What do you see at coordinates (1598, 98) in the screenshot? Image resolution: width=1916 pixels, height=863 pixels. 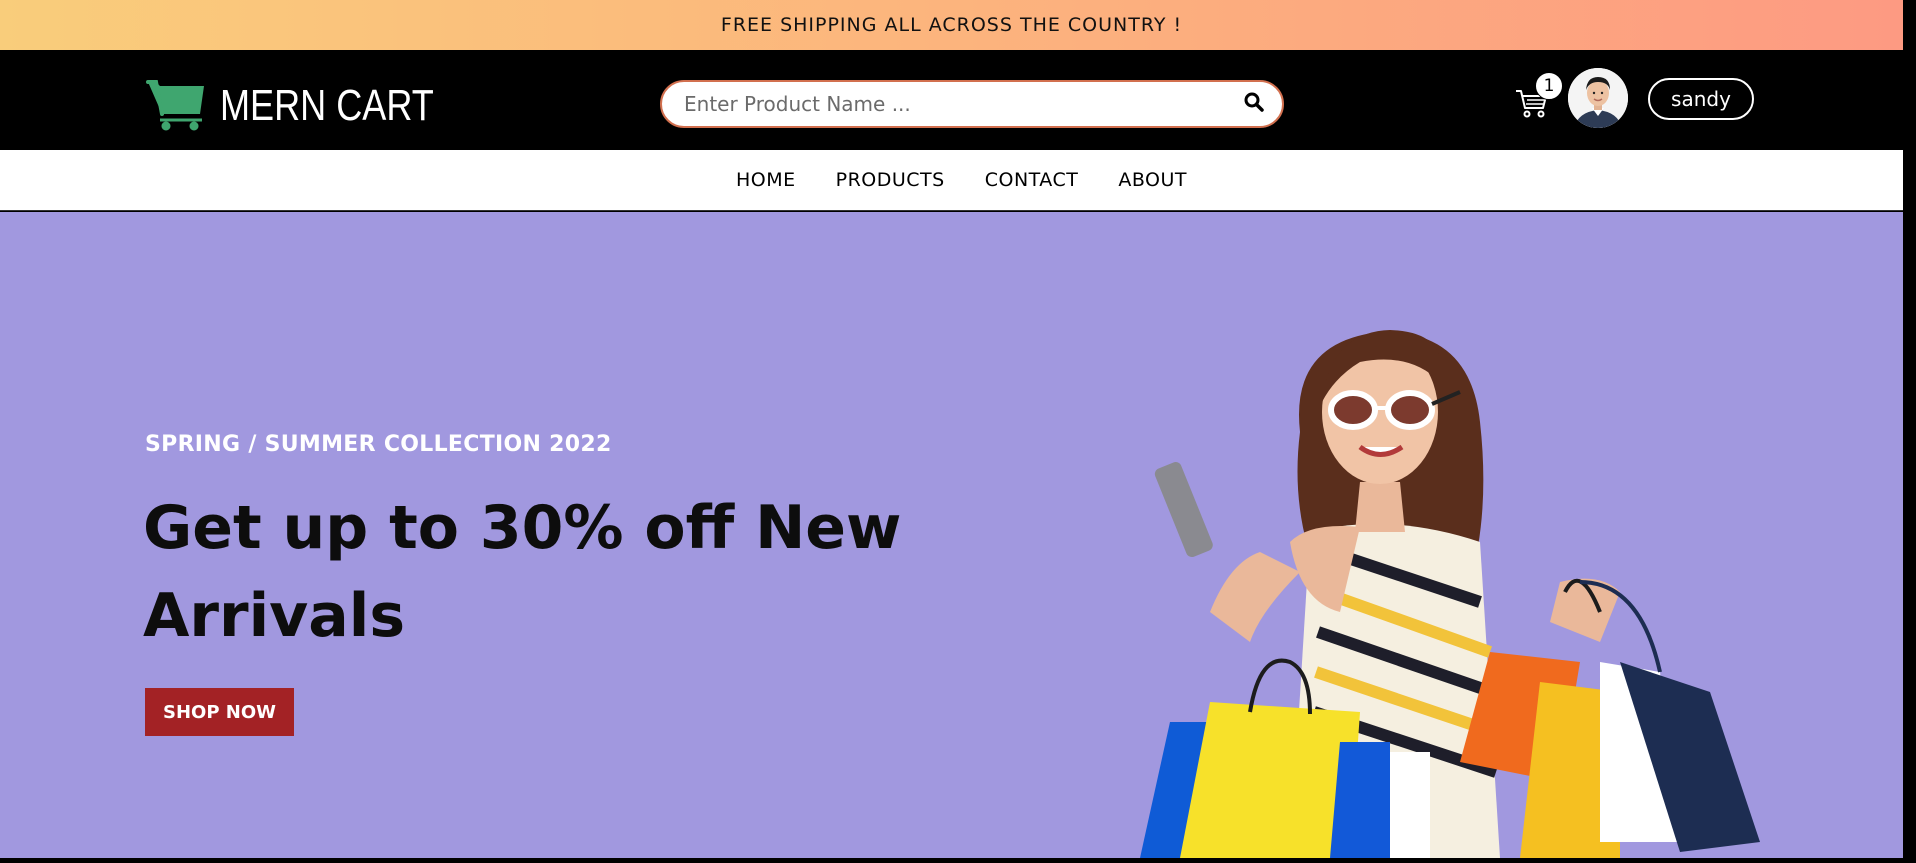 I see `user-avatar` at bounding box center [1598, 98].